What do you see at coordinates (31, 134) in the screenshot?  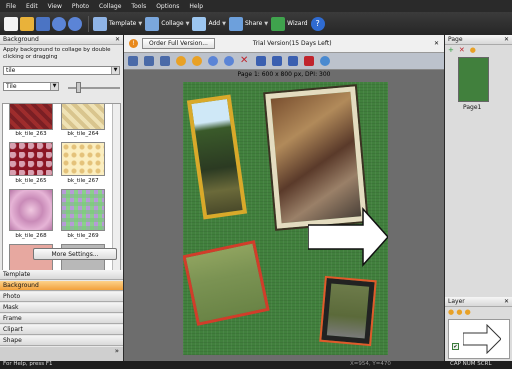 I see `tile-label: bk_tile_263` at bounding box center [31, 134].